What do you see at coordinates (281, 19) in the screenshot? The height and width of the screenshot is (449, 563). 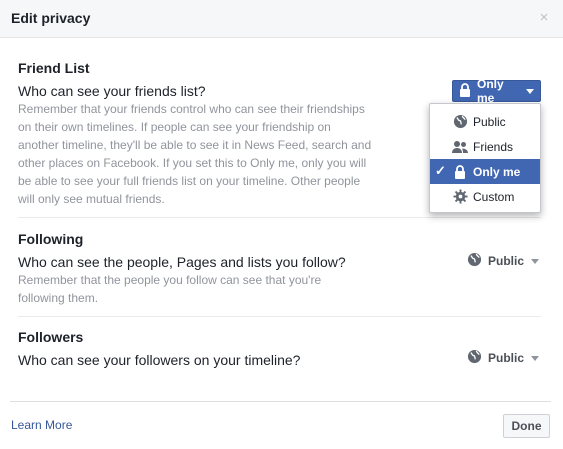 I see `dialog-header: Edit privacy ×` at bounding box center [281, 19].